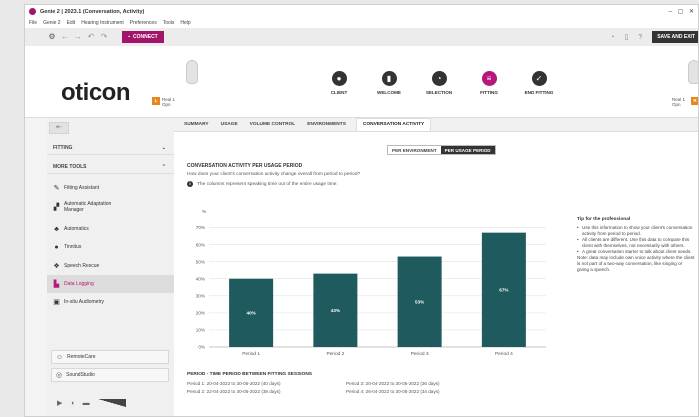  I want to click on x-tick-label: Period 1, so click(251, 354).